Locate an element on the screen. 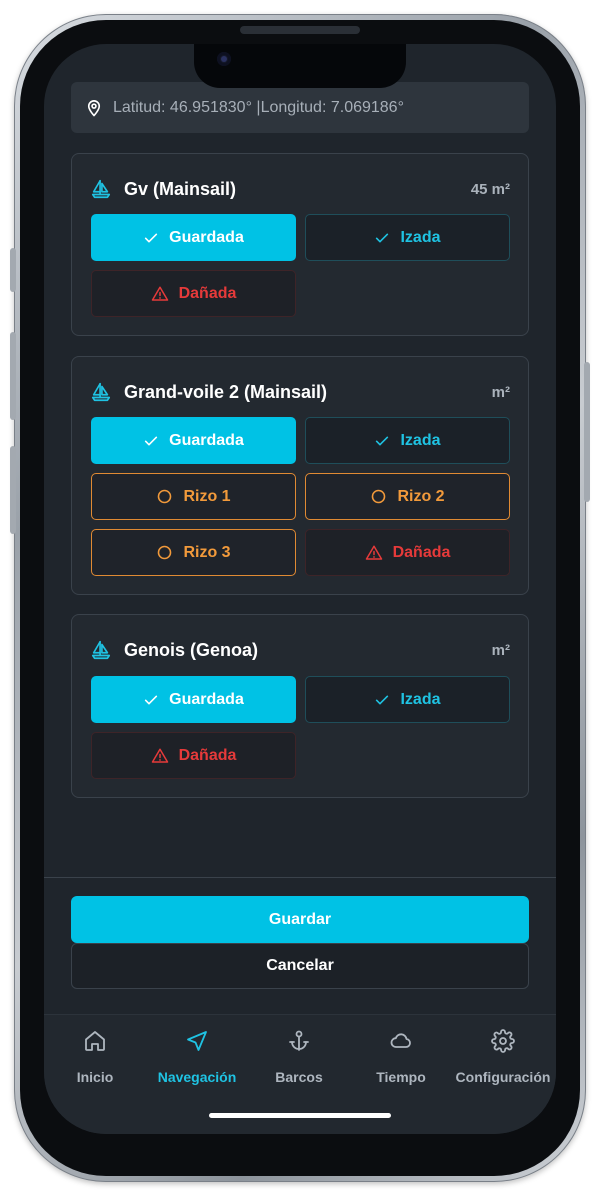 The height and width of the screenshot is (1196, 600). sail-title: Gv (Mainsail) is located at coordinates (163, 189).